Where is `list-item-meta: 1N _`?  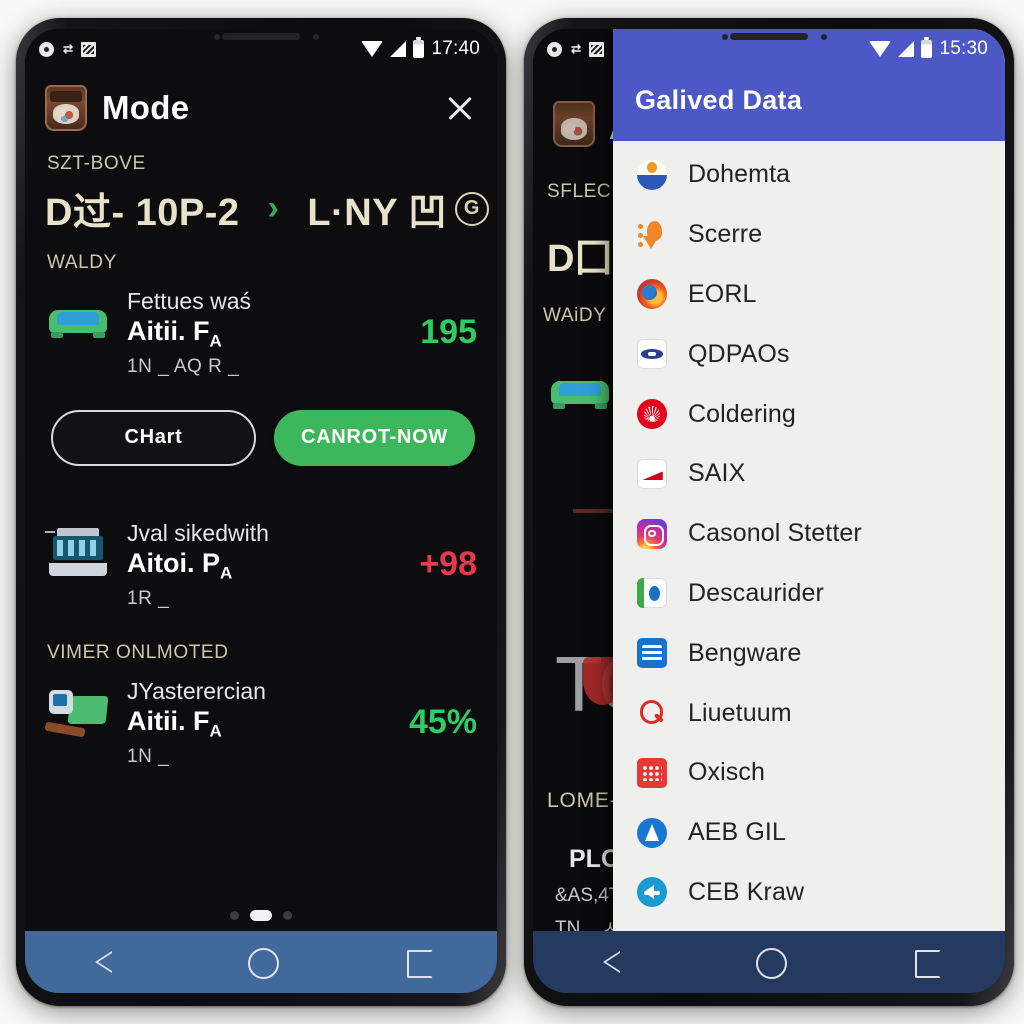 list-item-meta: 1N _ is located at coordinates (148, 756).